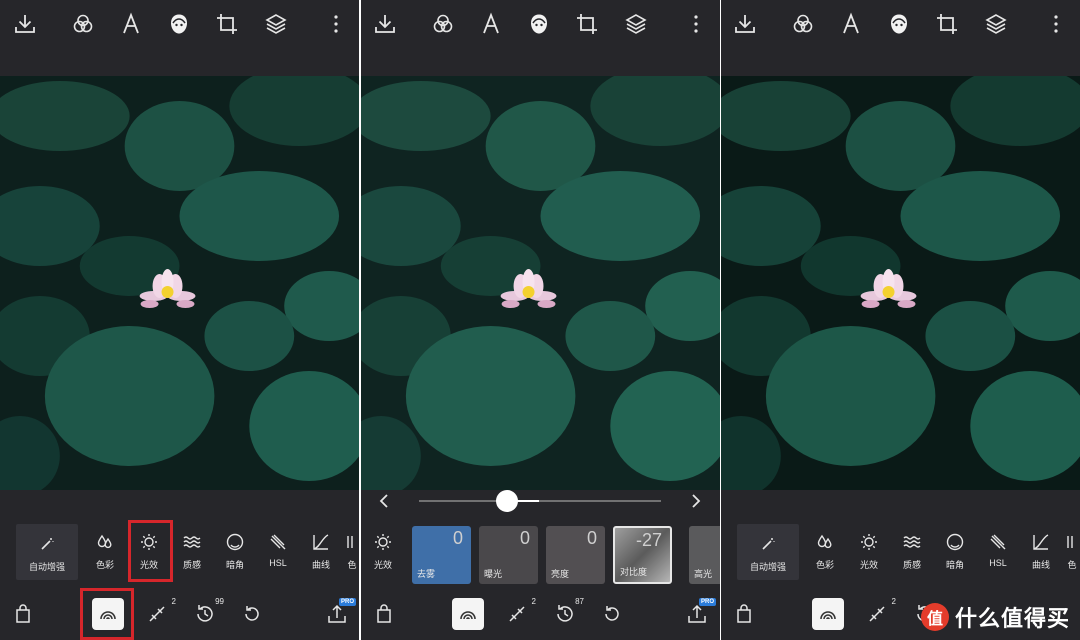  Describe the element at coordinates (591, 538) in the screenshot. I see `card-value: 0` at that location.